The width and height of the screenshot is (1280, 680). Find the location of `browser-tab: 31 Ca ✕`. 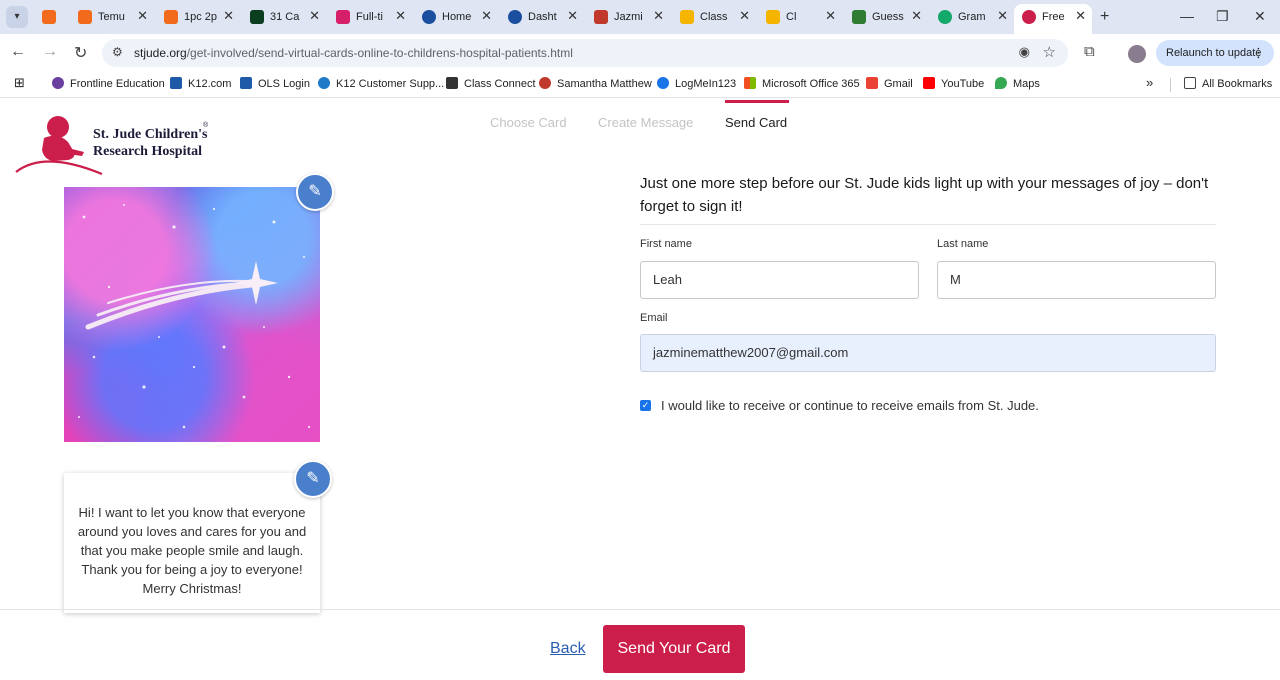

browser-tab: 31 Ca ✕ is located at coordinates (284, 17).